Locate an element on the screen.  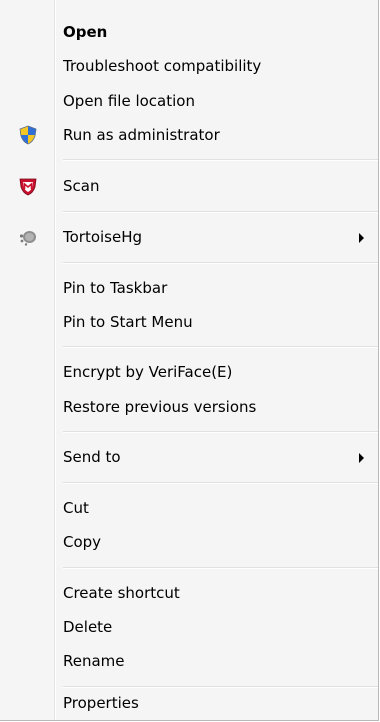
menu-item-send-to: Send to is located at coordinates (189, 457).